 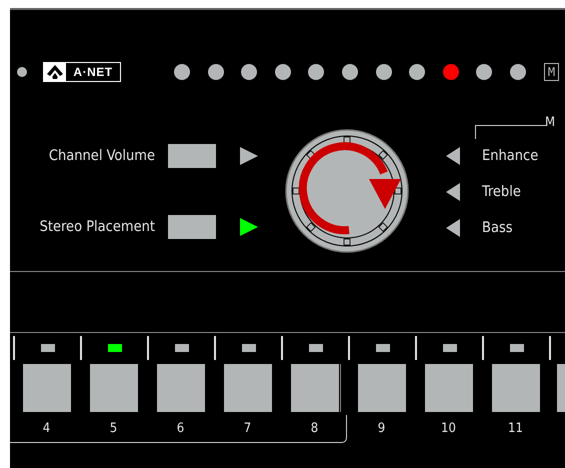 What do you see at coordinates (501, 192) in the screenshot?
I see `control-label: Treble` at bounding box center [501, 192].